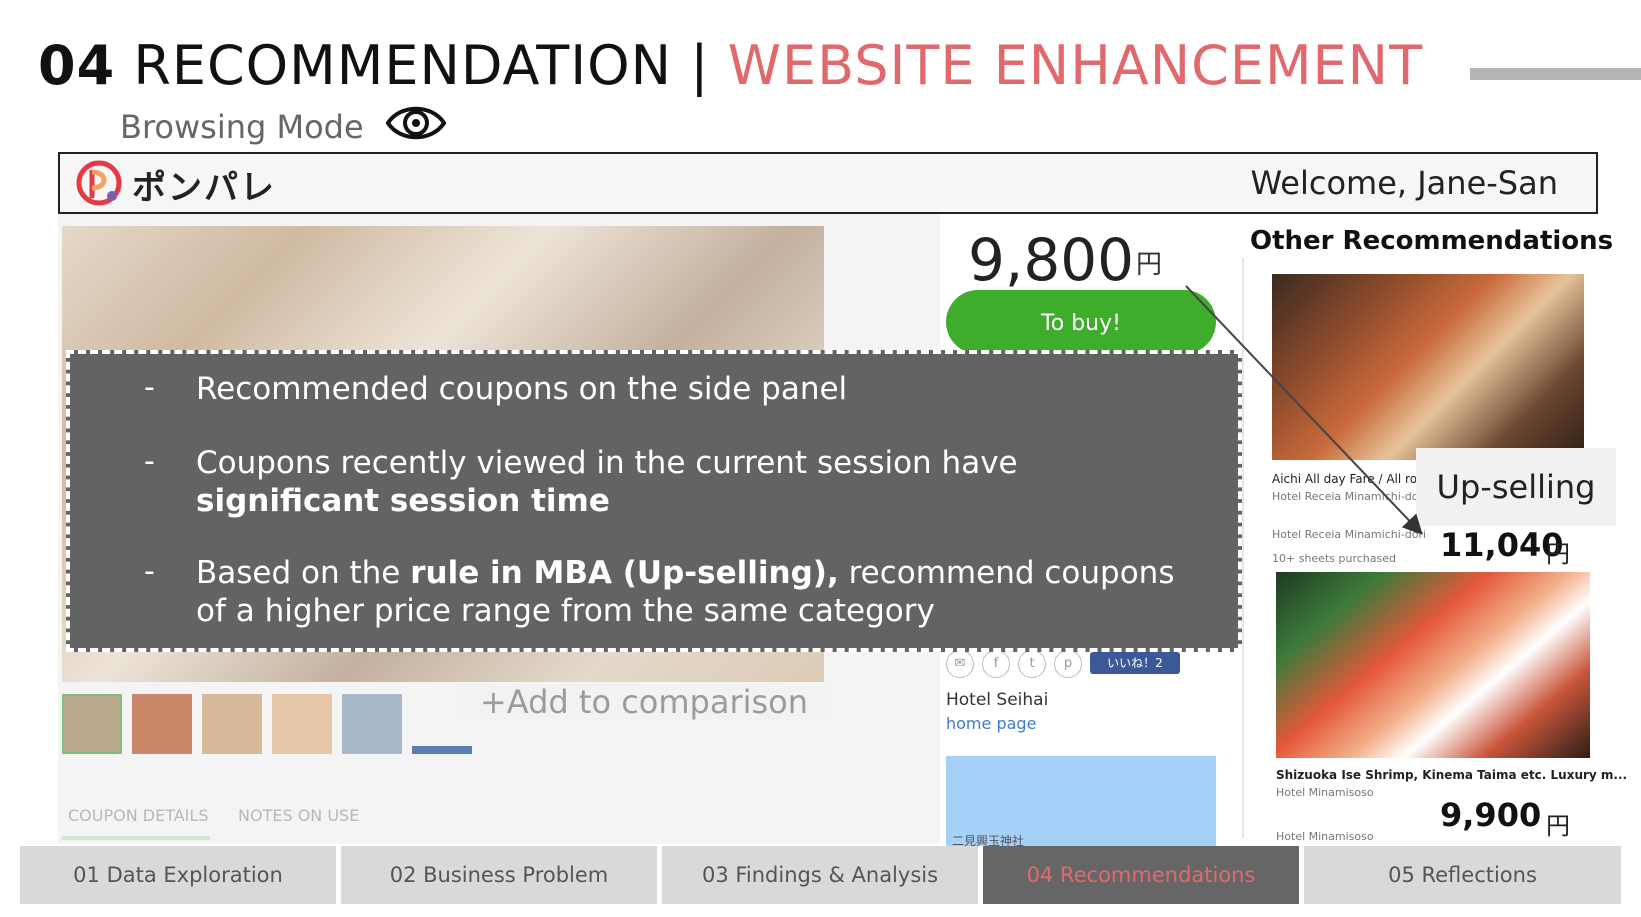 The height and width of the screenshot is (917, 1641). I want to click on bullet-3-text: Based on the, so click(303, 573).